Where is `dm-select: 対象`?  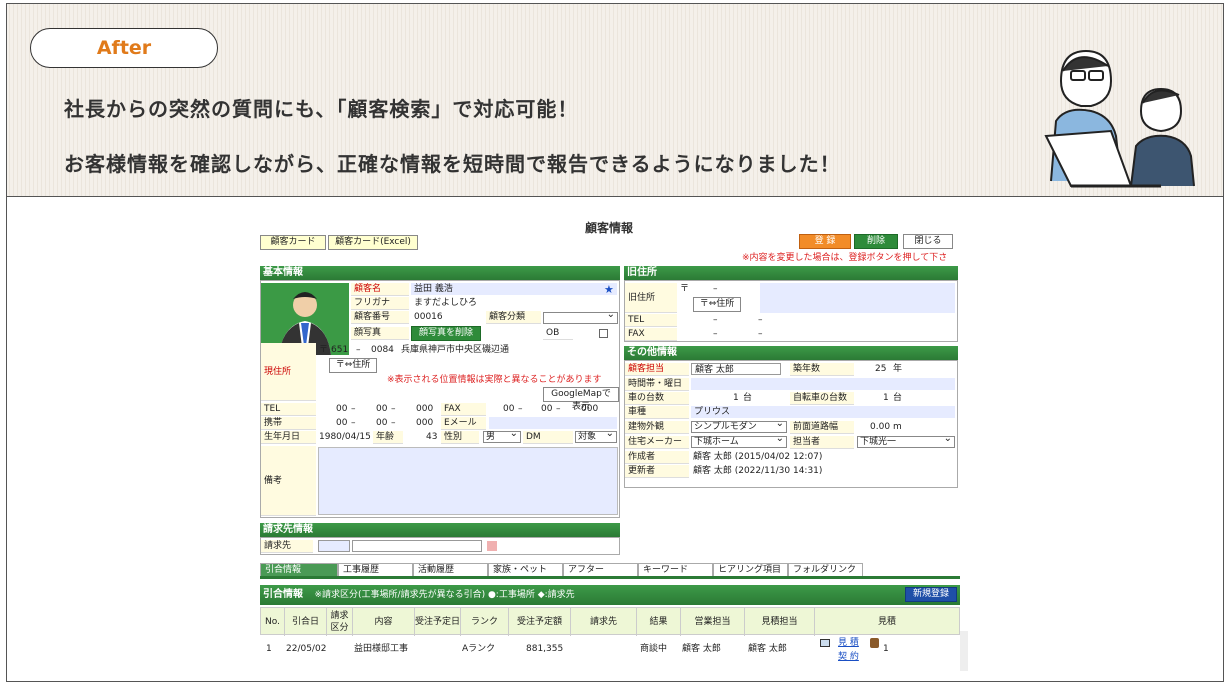 dm-select: 対象 is located at coordinates (596, 436).